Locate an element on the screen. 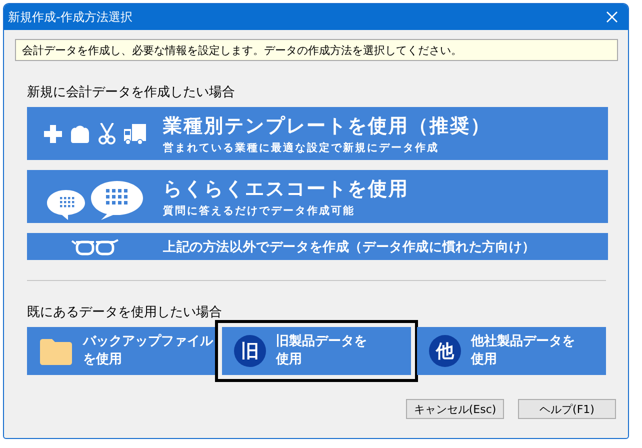 The width and height of the screenshot is (642, 448). plus-icon is located at coordinates (53, 133).